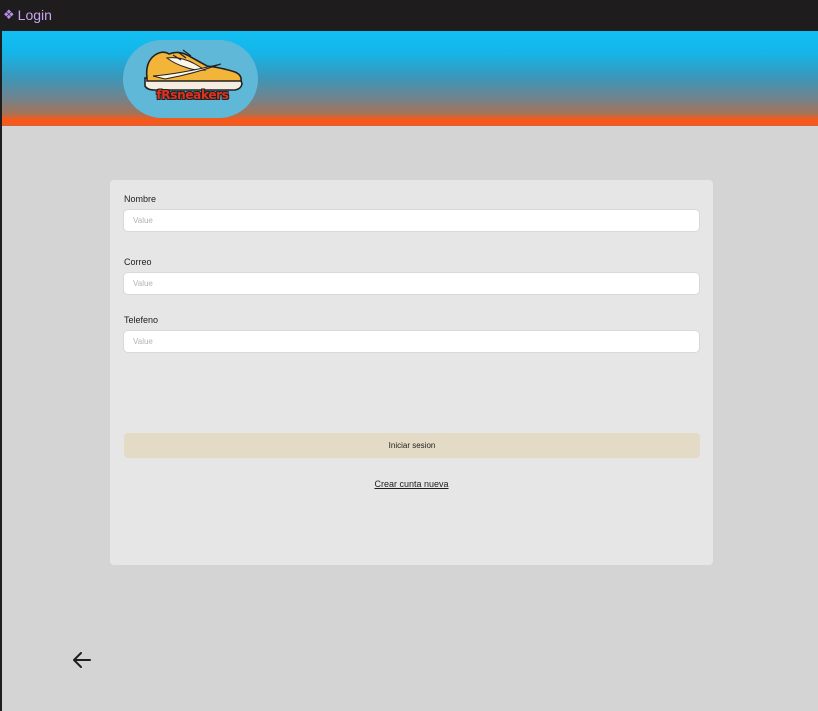 The width and height of the screenshot is (818, 711). Describe the element at coordinates (9, 14) in the screenshot. I see `component-diamond-icon: ❖` at that location.